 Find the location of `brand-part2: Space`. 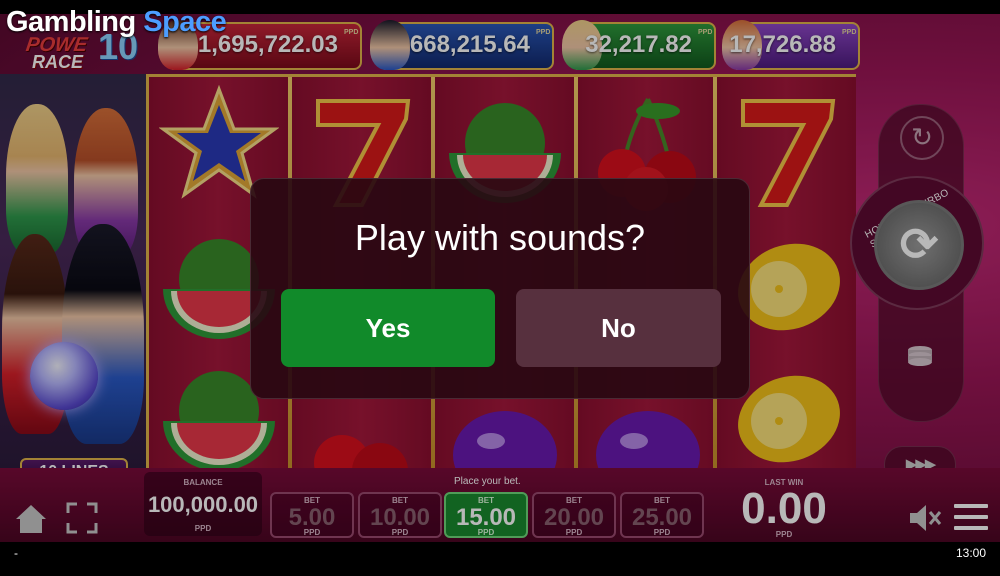

brand-part2: Space is located at coordinates (185, 22).